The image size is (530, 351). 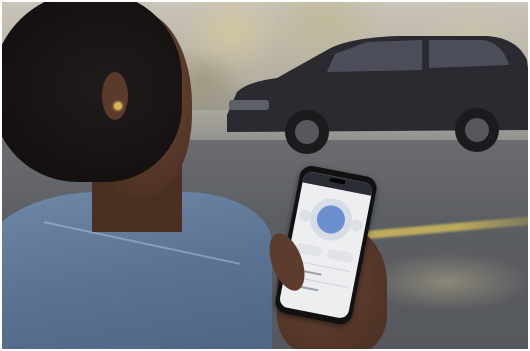 I want to click on earring-icon, so click(x=118, y=106).